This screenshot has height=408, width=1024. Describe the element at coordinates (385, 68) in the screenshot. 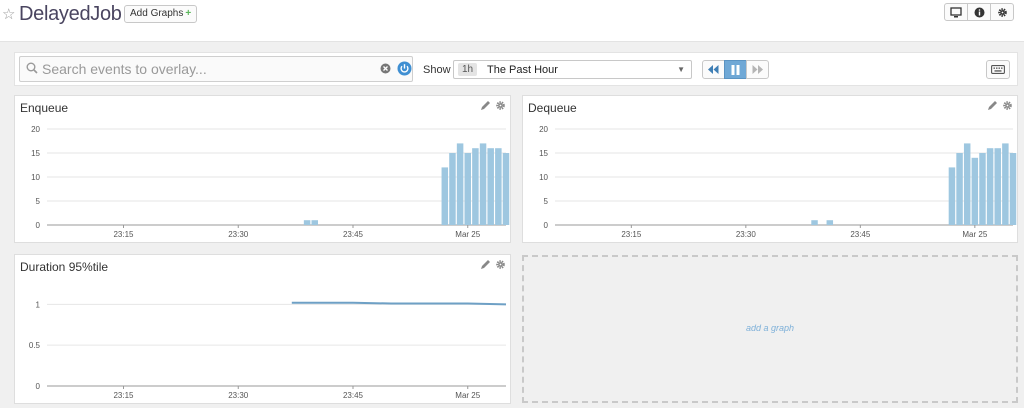

I see `clear-circle-icon` at that location.